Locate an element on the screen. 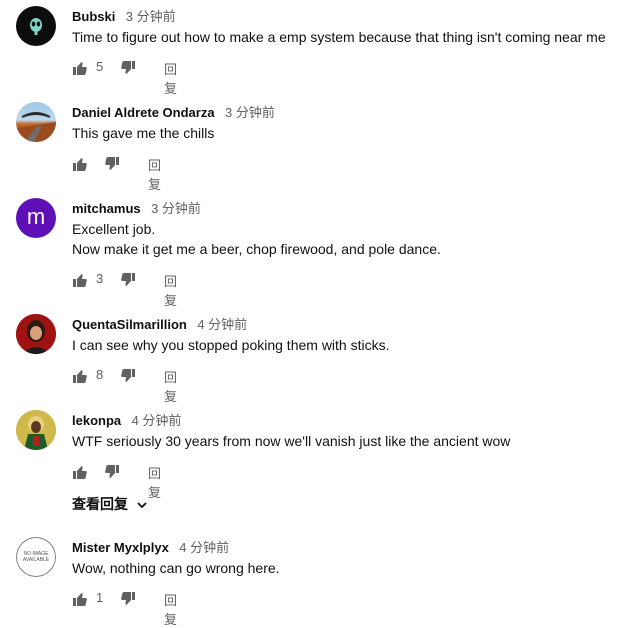 The width and height of the screenshot is (640, 628). comment-line: Excellent job. is located at coordinates (114, 229).